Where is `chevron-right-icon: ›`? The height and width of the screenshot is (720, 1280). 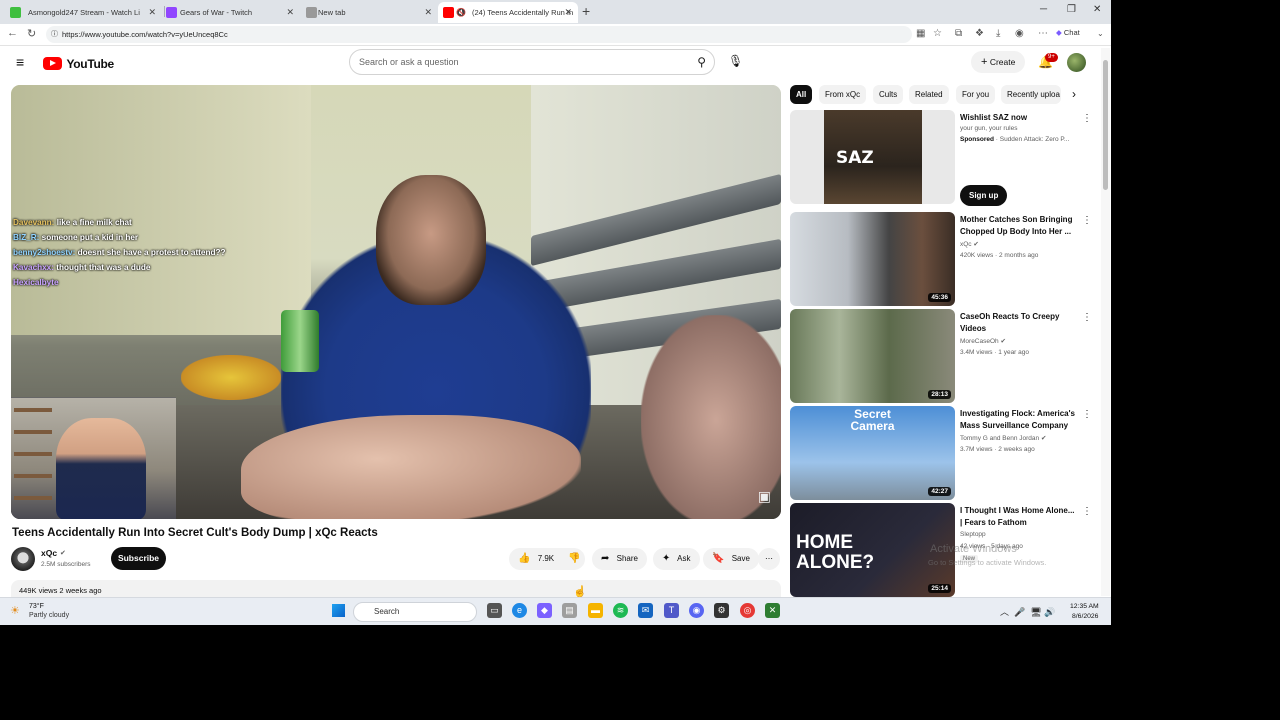 chevron-right-icon: › is located at coordinates (1074, 94).